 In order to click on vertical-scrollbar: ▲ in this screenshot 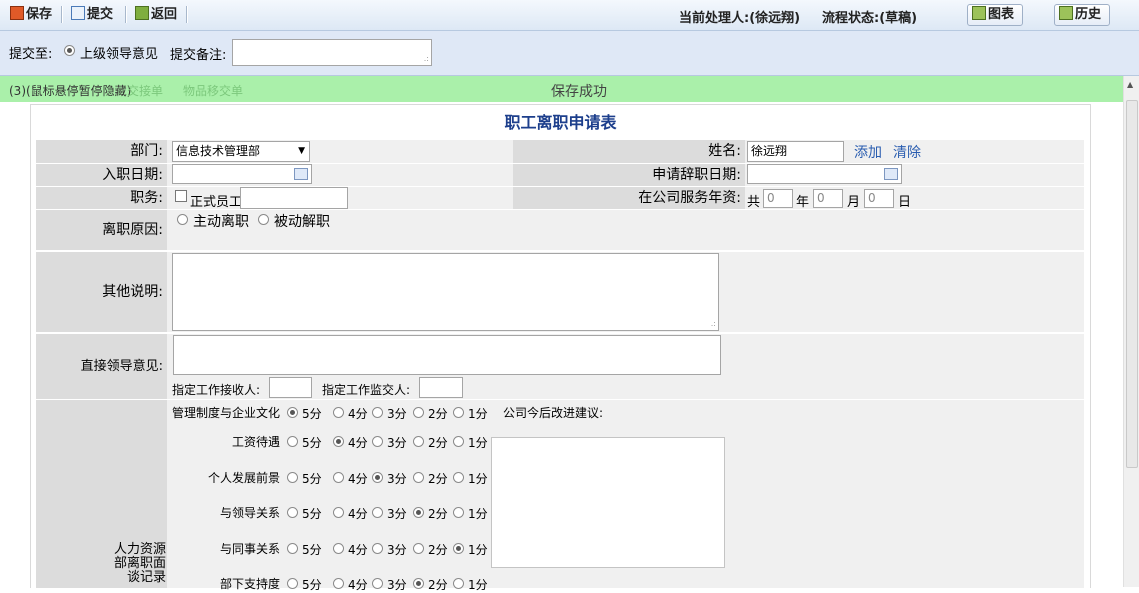, I will do `click(1131, 331)`.